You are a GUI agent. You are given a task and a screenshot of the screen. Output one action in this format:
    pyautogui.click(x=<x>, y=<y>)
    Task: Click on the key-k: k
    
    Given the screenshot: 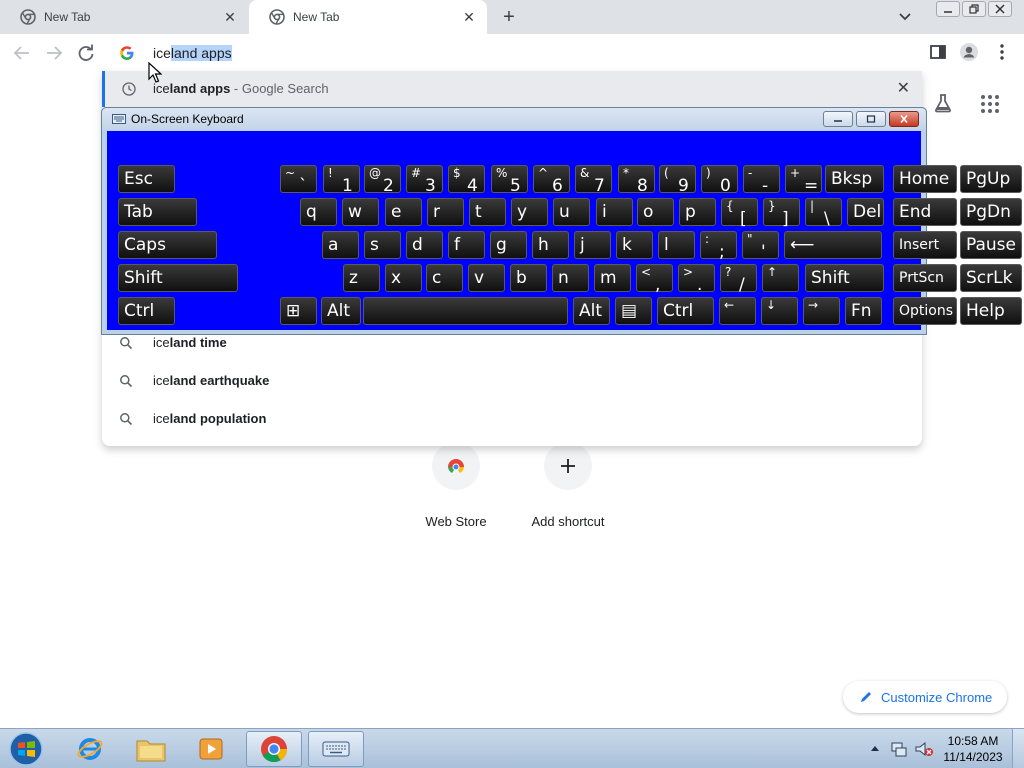 What is the action you would take?
    pyautogui.click(x=634, y=245)
    